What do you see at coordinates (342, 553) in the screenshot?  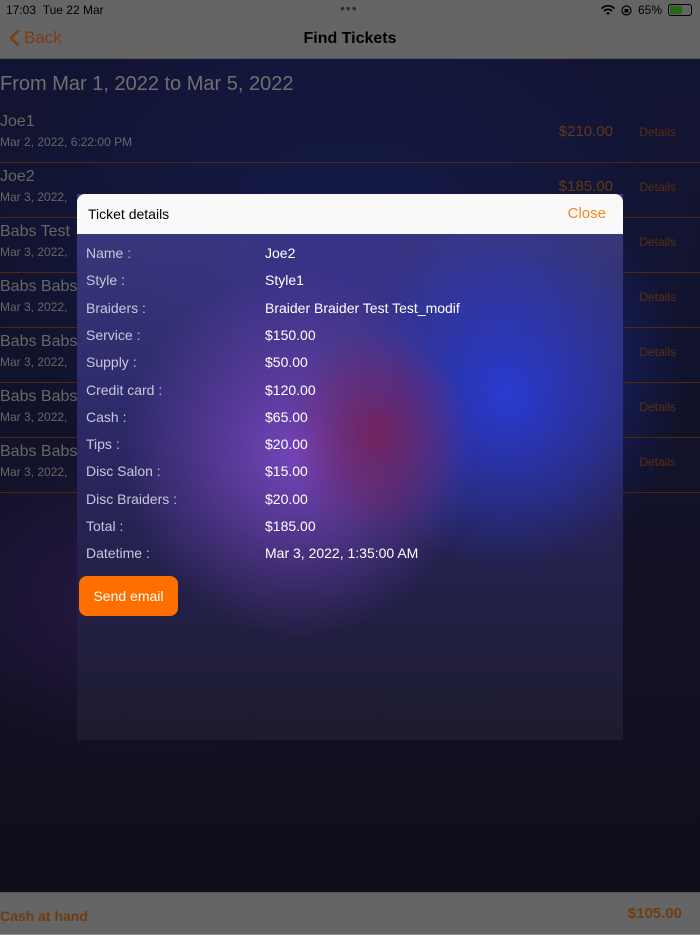 I see `detail-value: Mar 3, 2022, 1:35:00 AM` at bounding box center [342, 553].